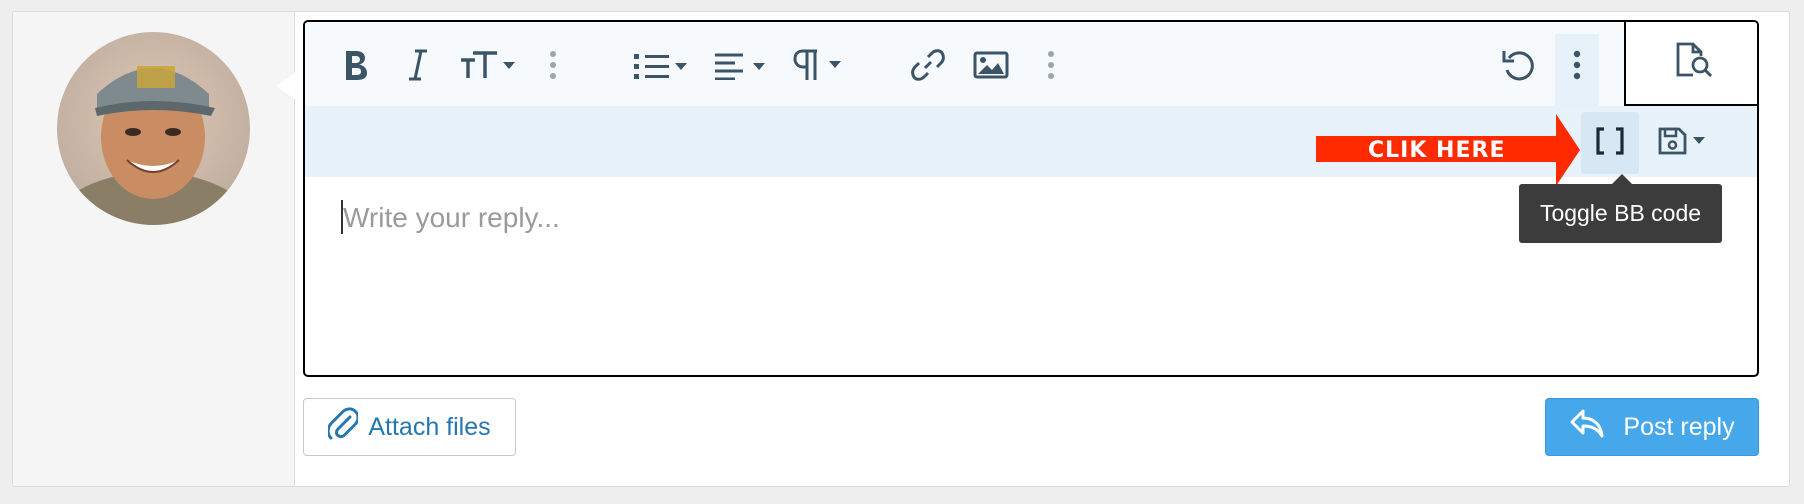  Describe the element at coordinates (356, 65) in the screenshot. I see `bold-icon` at that location.